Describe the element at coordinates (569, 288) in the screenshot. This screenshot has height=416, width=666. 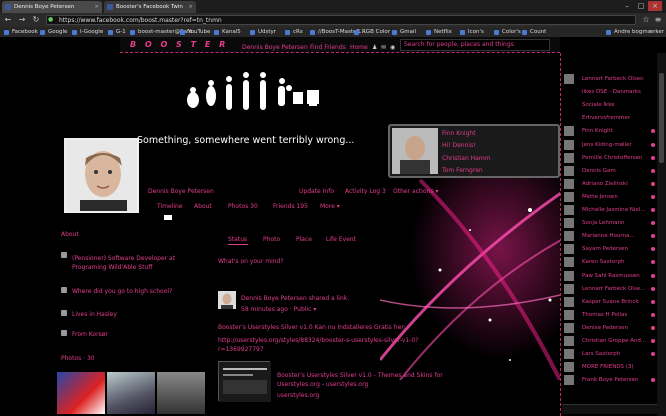
I see `friend-avatar` at that location.